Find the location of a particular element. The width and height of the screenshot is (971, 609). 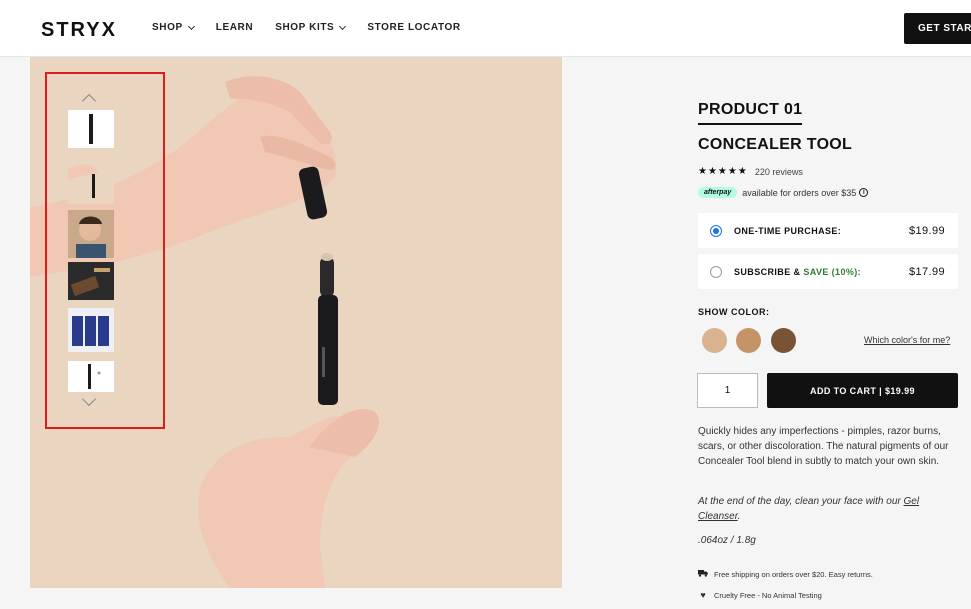

thumbnail-product-pen is located at coordinates (91, 129).